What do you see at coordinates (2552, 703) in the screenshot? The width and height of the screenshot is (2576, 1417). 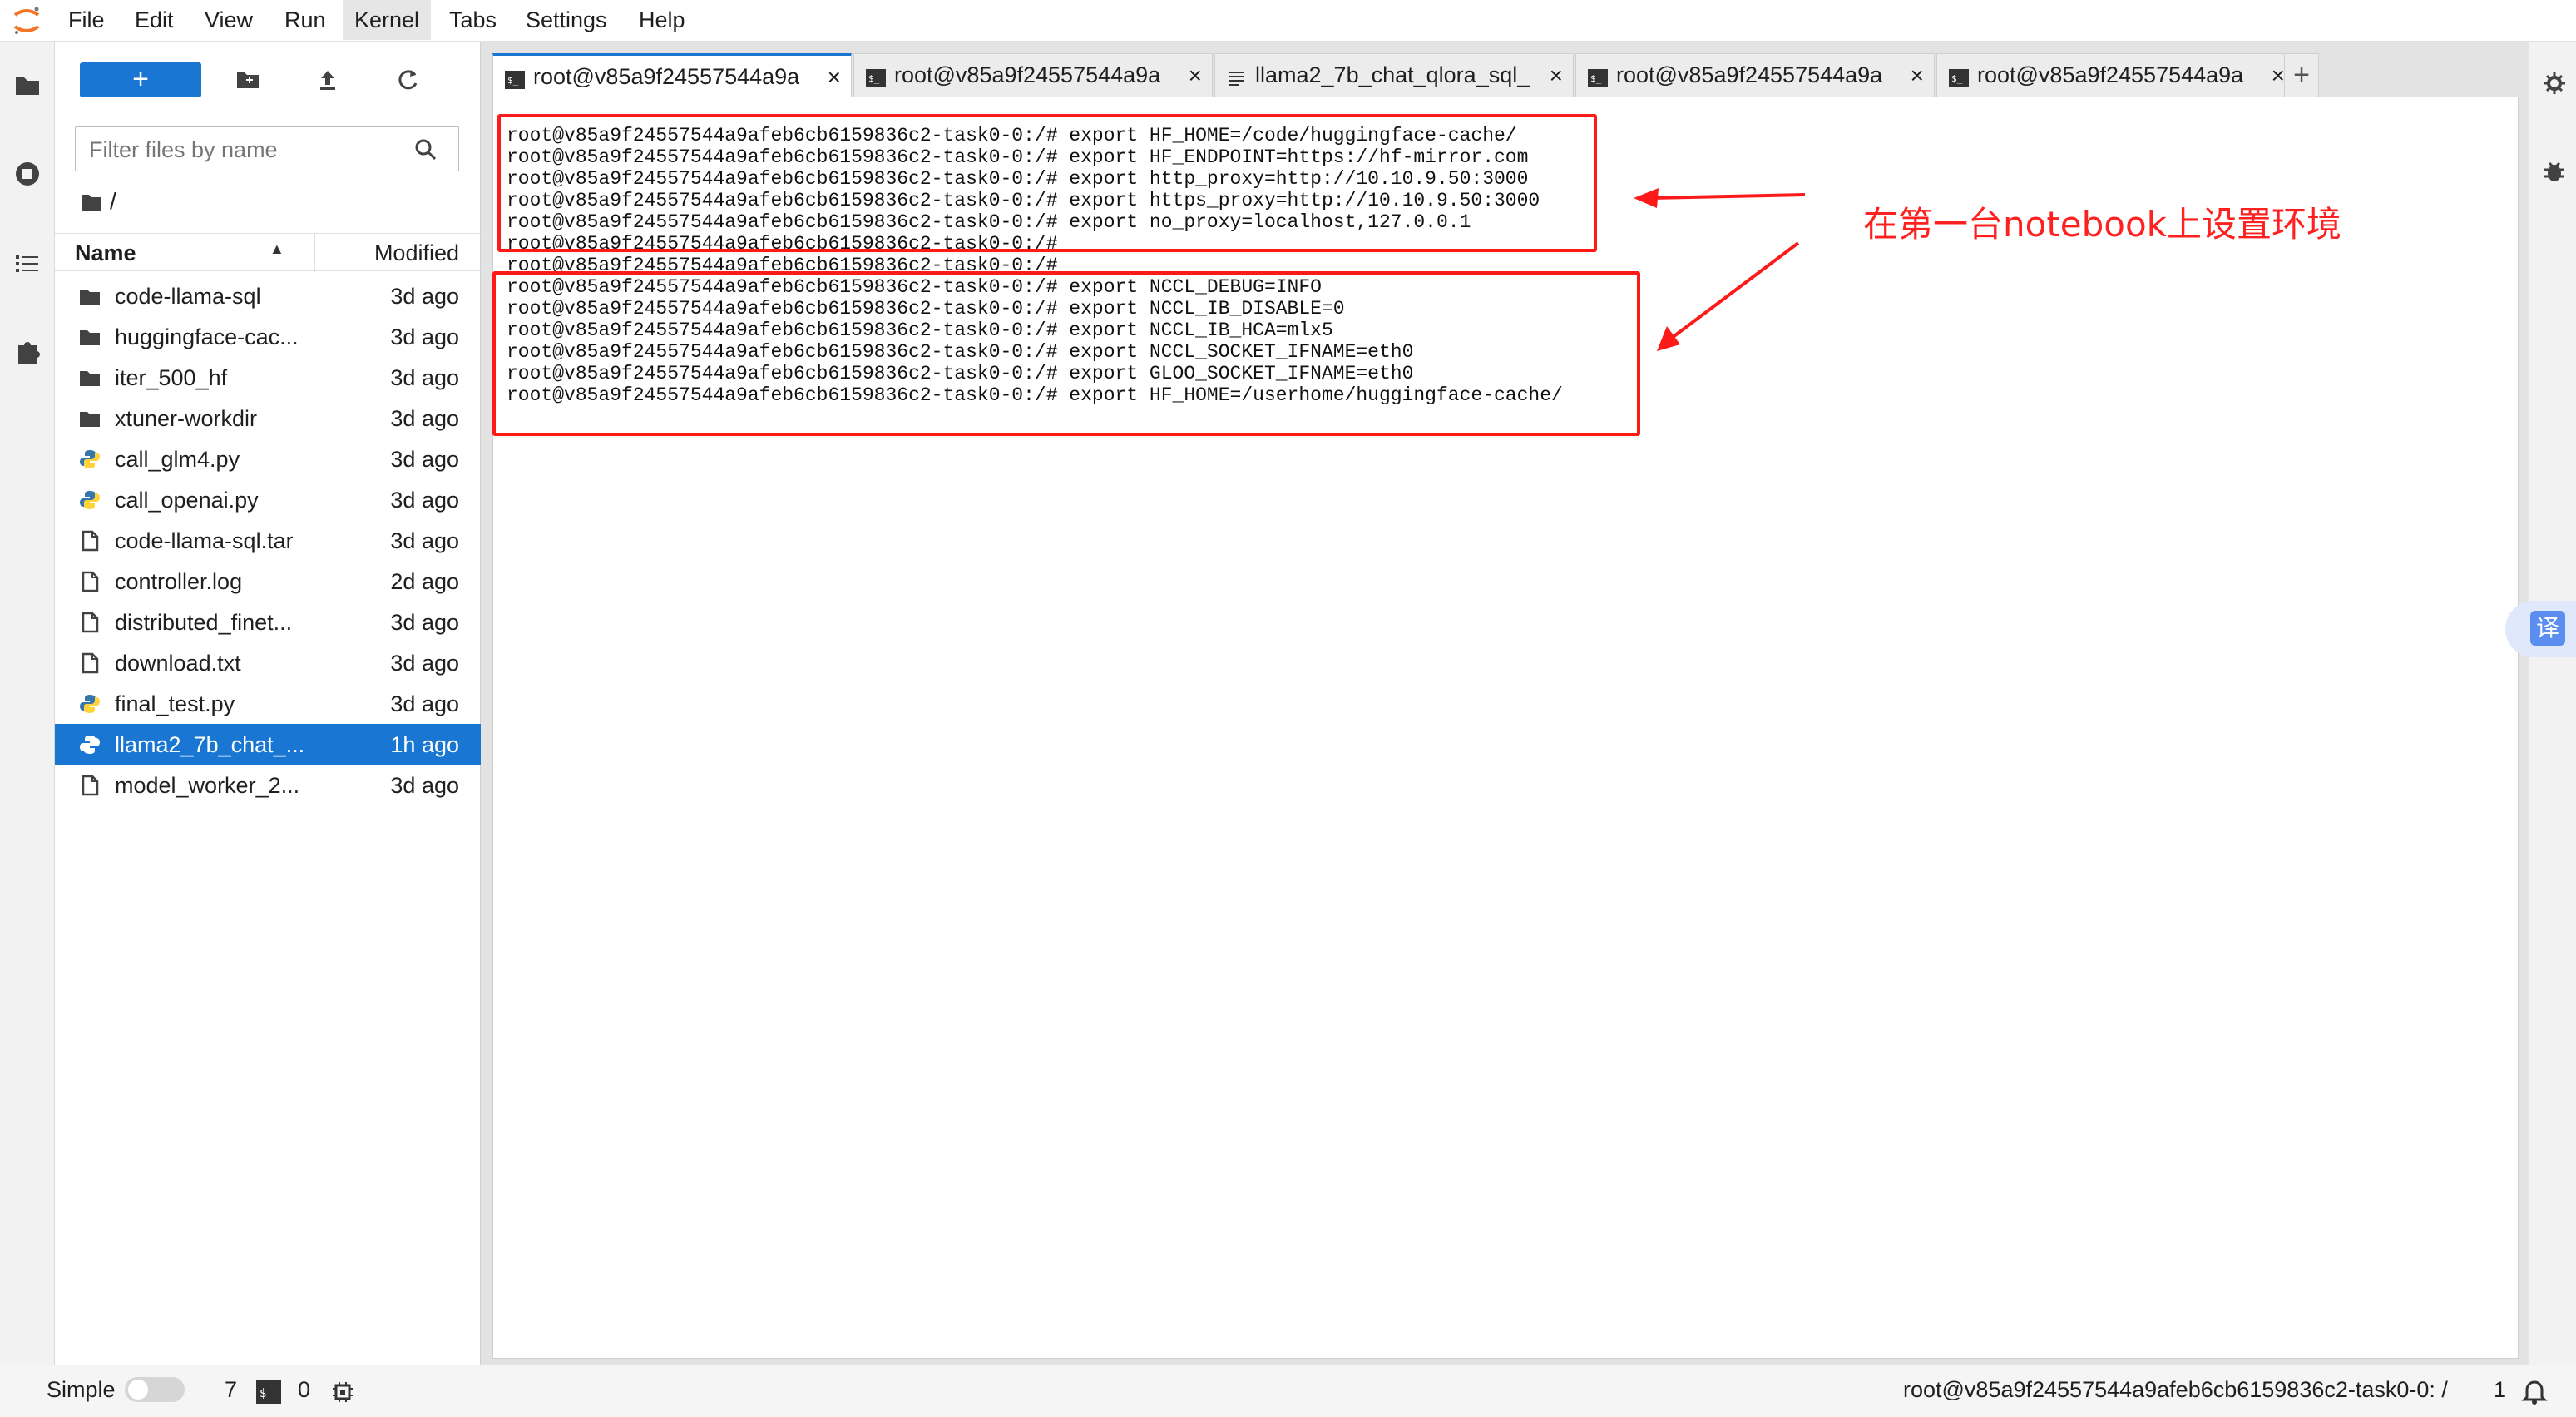 I see `right-sidebar` at bounding box center [2552, 703].